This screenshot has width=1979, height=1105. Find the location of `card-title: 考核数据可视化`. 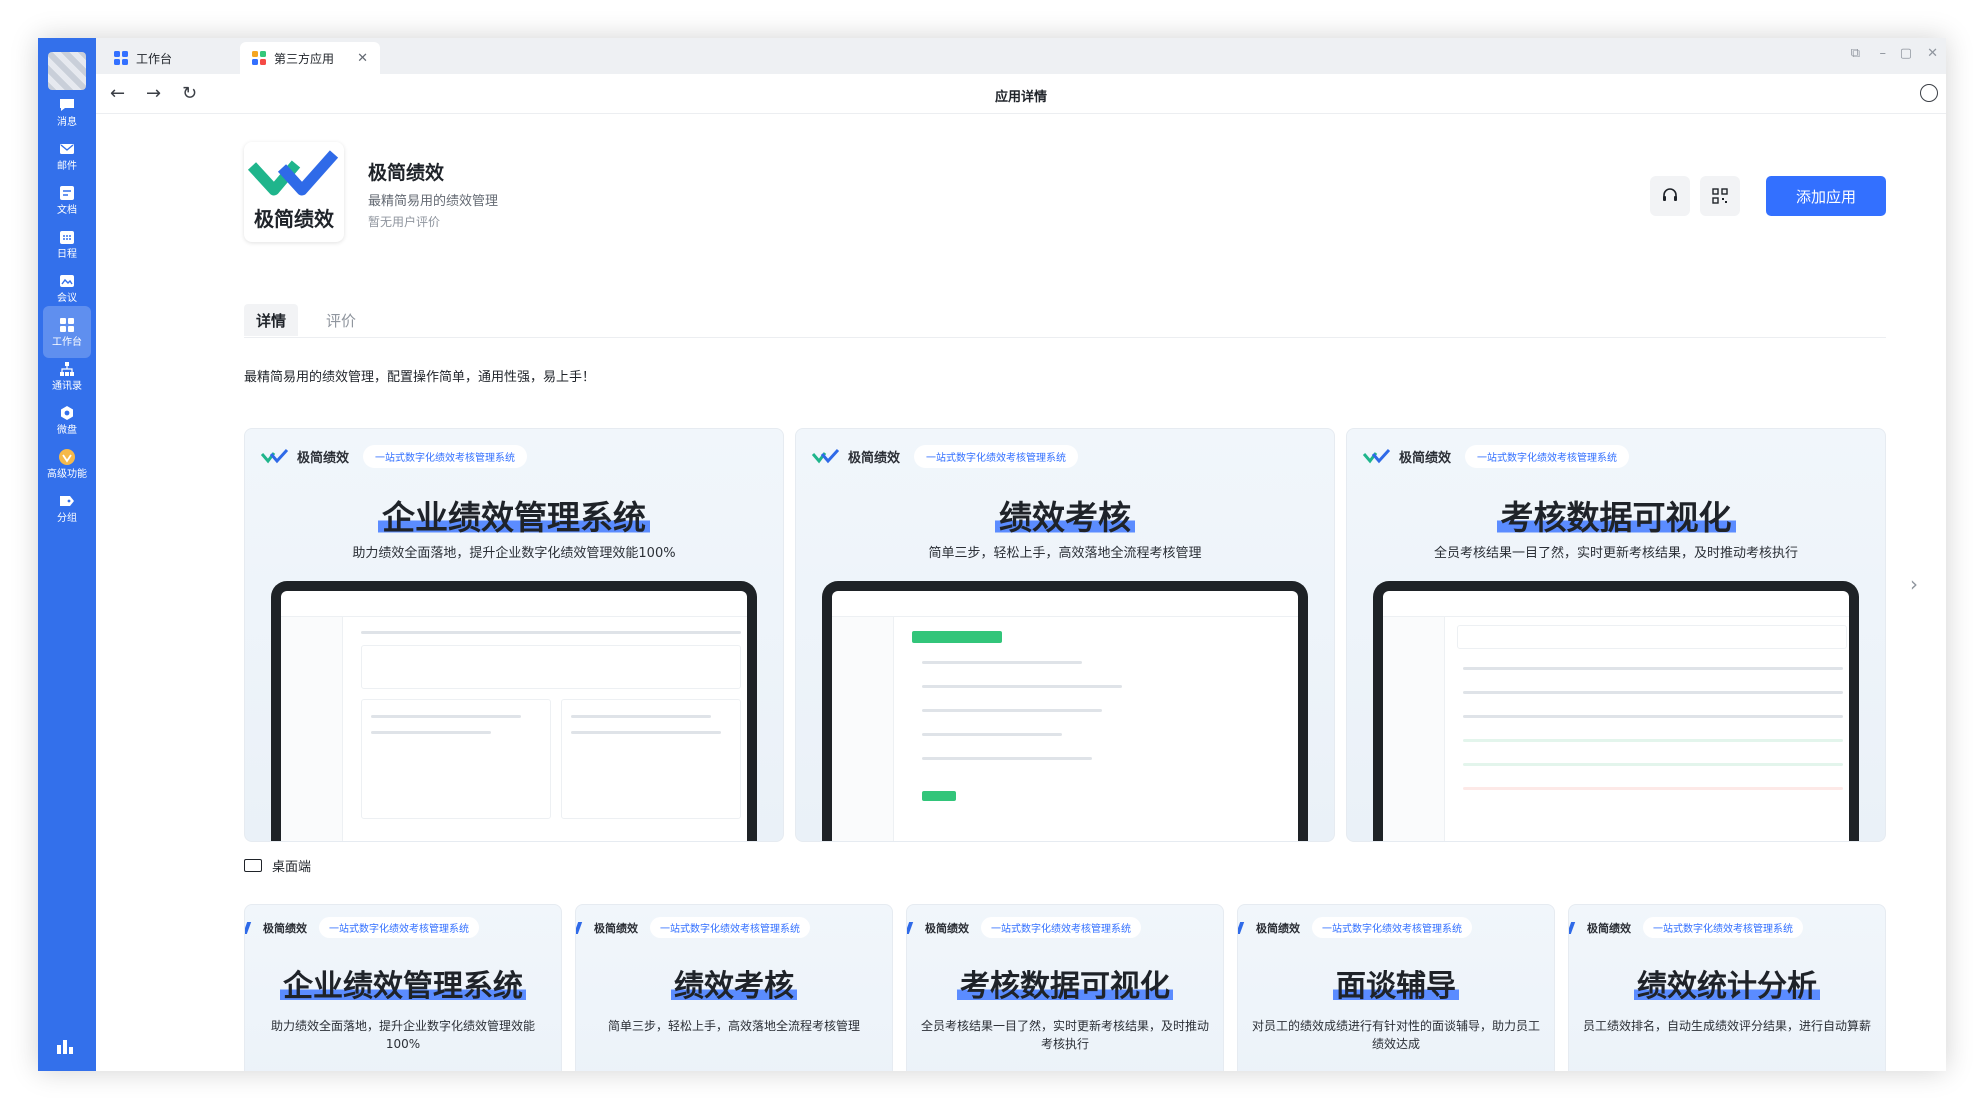

card-title: 考核数据可视化 is located at coordinates (1065, 983).